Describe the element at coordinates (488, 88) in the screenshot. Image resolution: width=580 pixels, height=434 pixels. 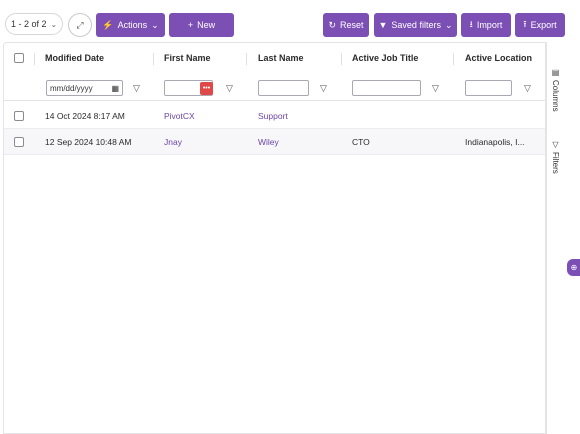
I see `location-filter-input` at that location.